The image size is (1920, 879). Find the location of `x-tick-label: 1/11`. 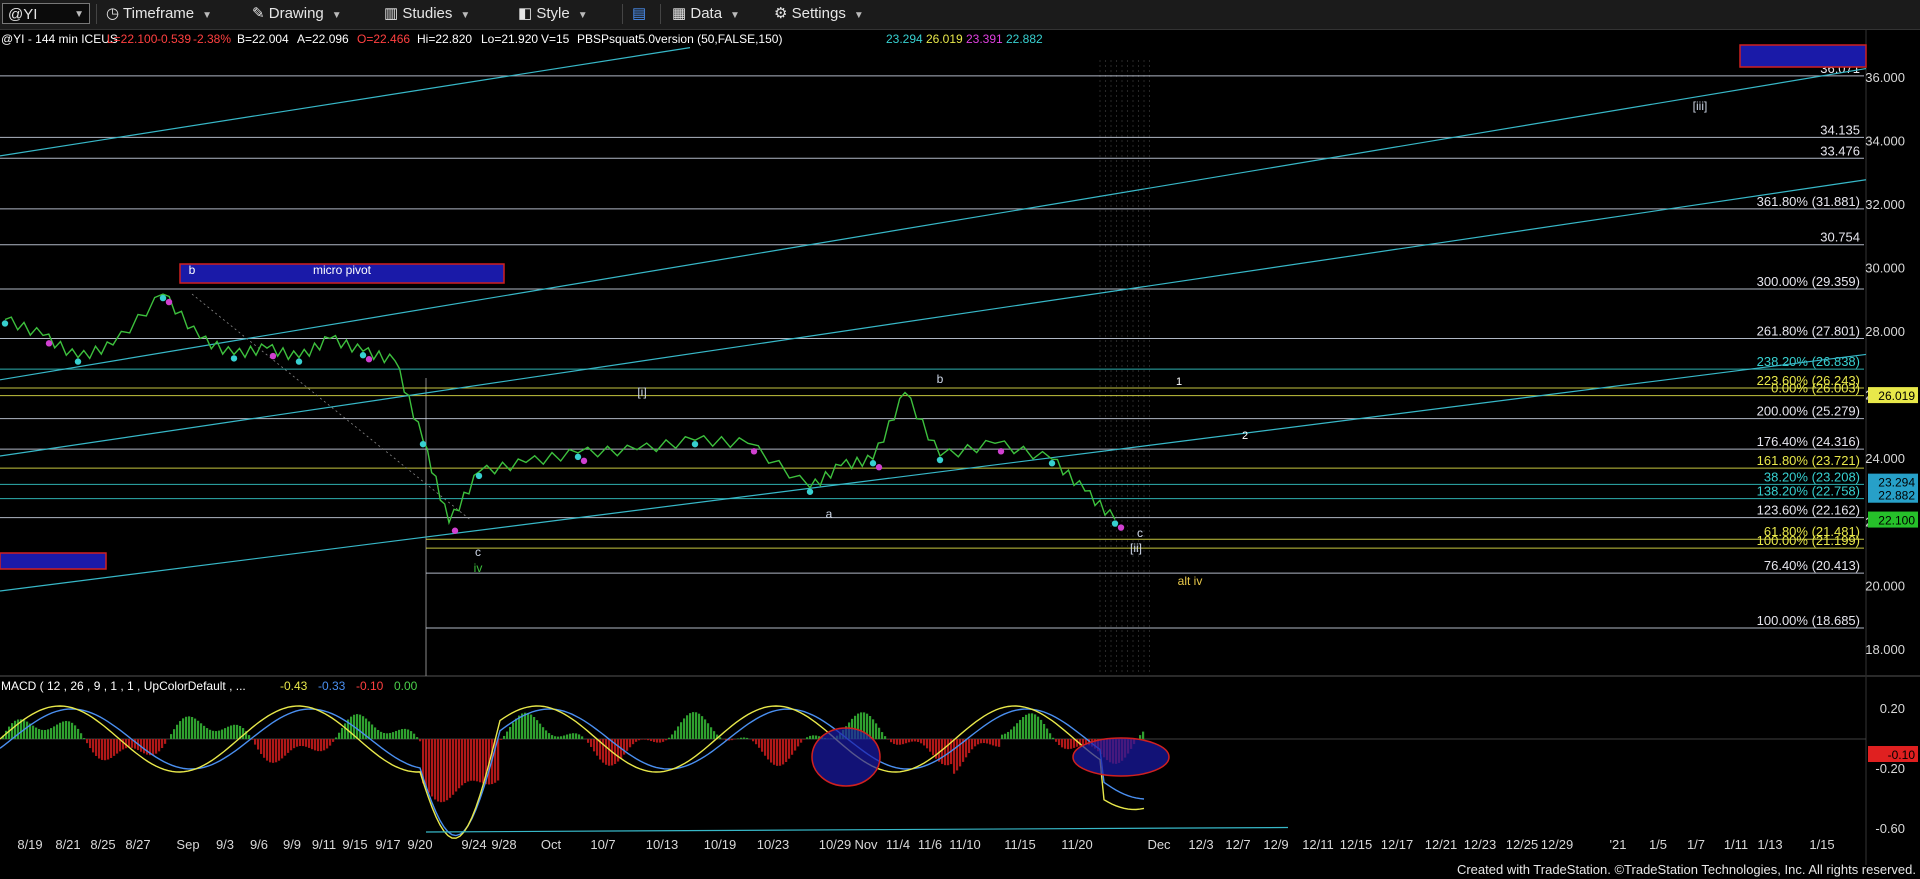

x-tick-label: 1/11 is located at coordinates (1736, 844).